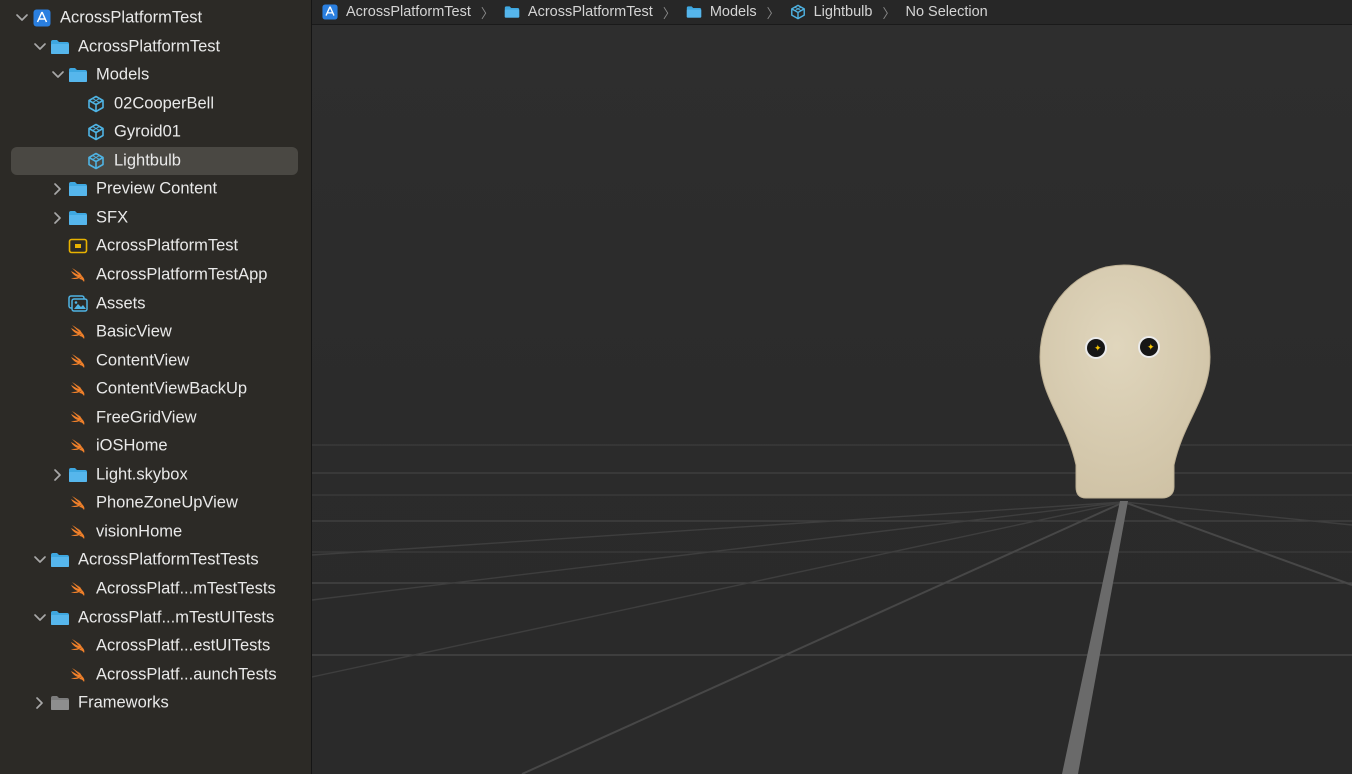 This screenshot has height=774, width=1352. I want to click on navigator-row-label: Preview Content, so click(157, 188).